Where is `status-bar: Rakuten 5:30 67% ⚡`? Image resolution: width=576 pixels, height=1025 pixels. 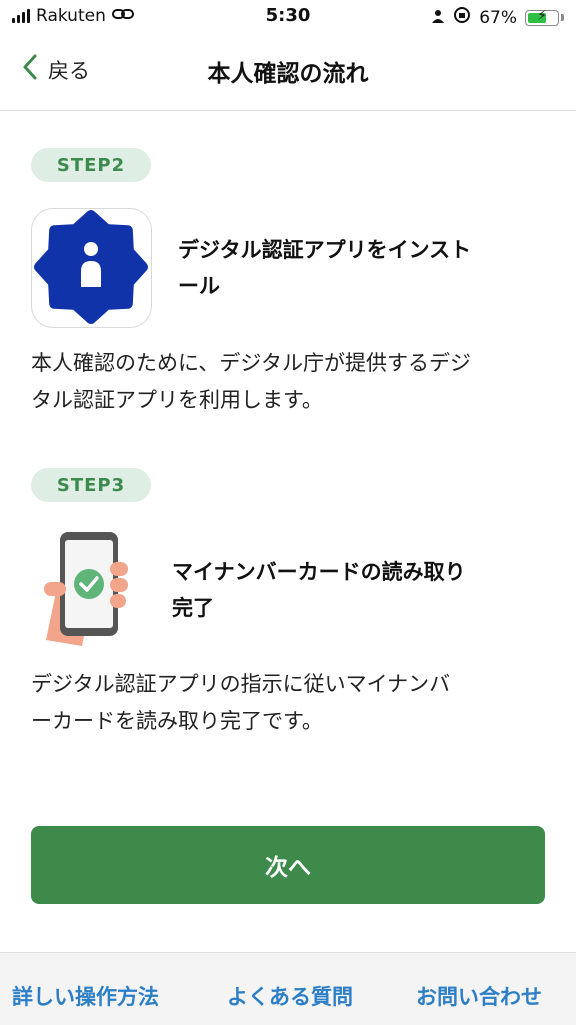 status-bar: Rakuten 5:30 67% ⚡ is located at coordinates (288, 17).